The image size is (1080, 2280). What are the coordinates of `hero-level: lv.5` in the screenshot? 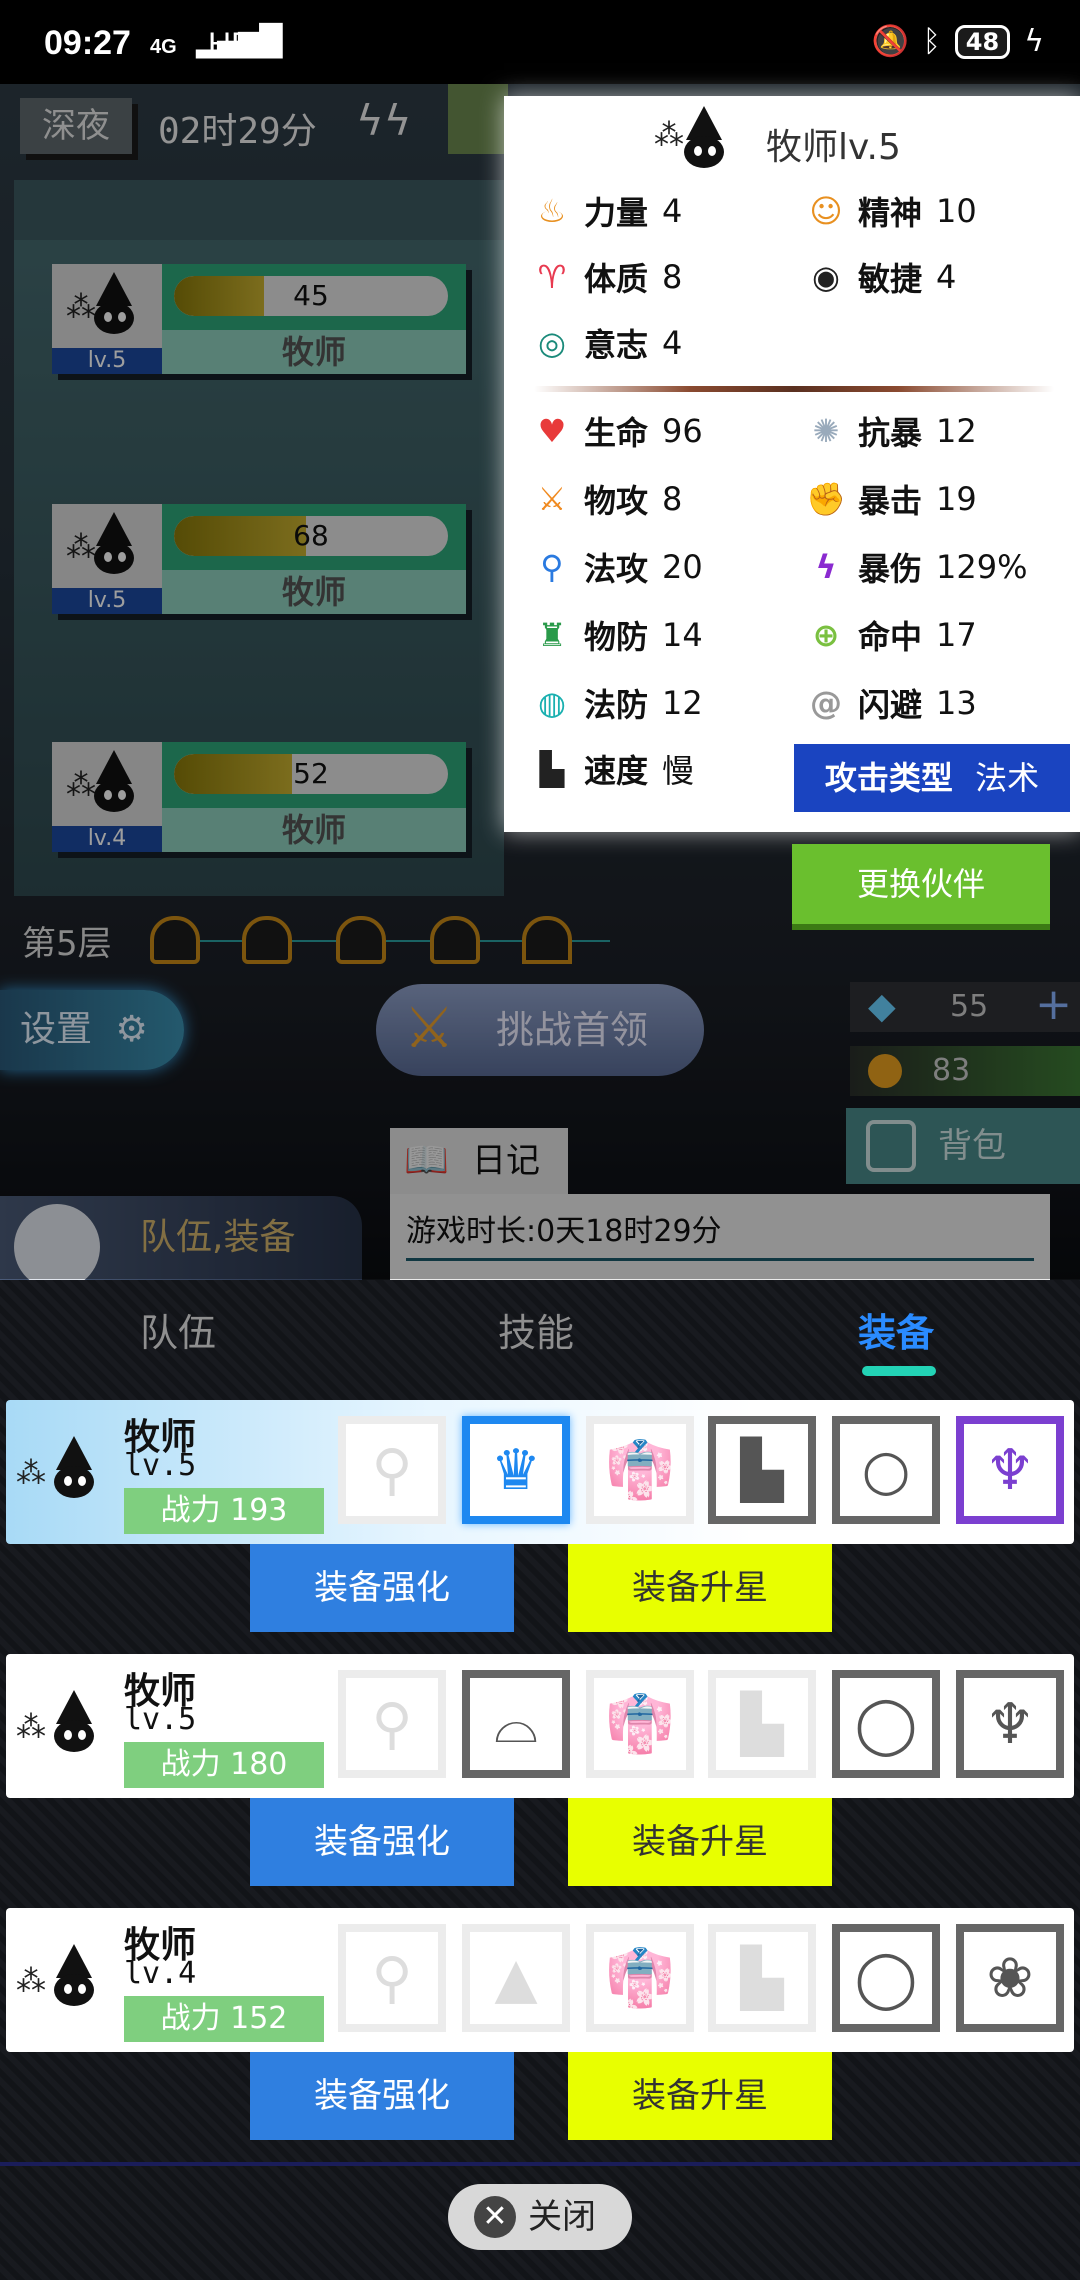 It's located at (107, 361).